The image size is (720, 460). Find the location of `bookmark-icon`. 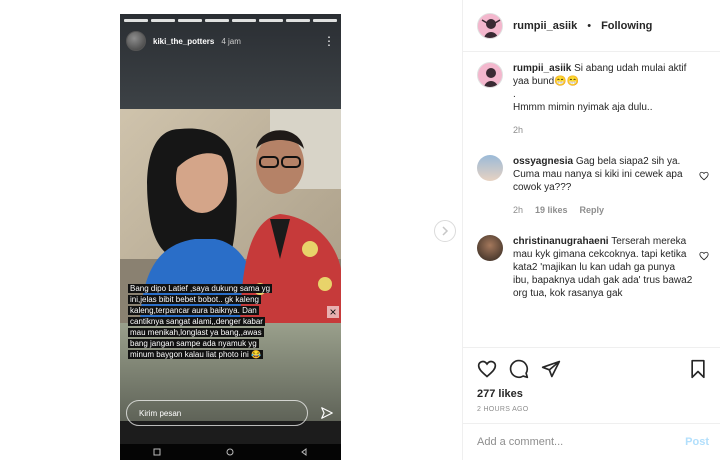

bookmark-icon is located at coordinates (698, 369).